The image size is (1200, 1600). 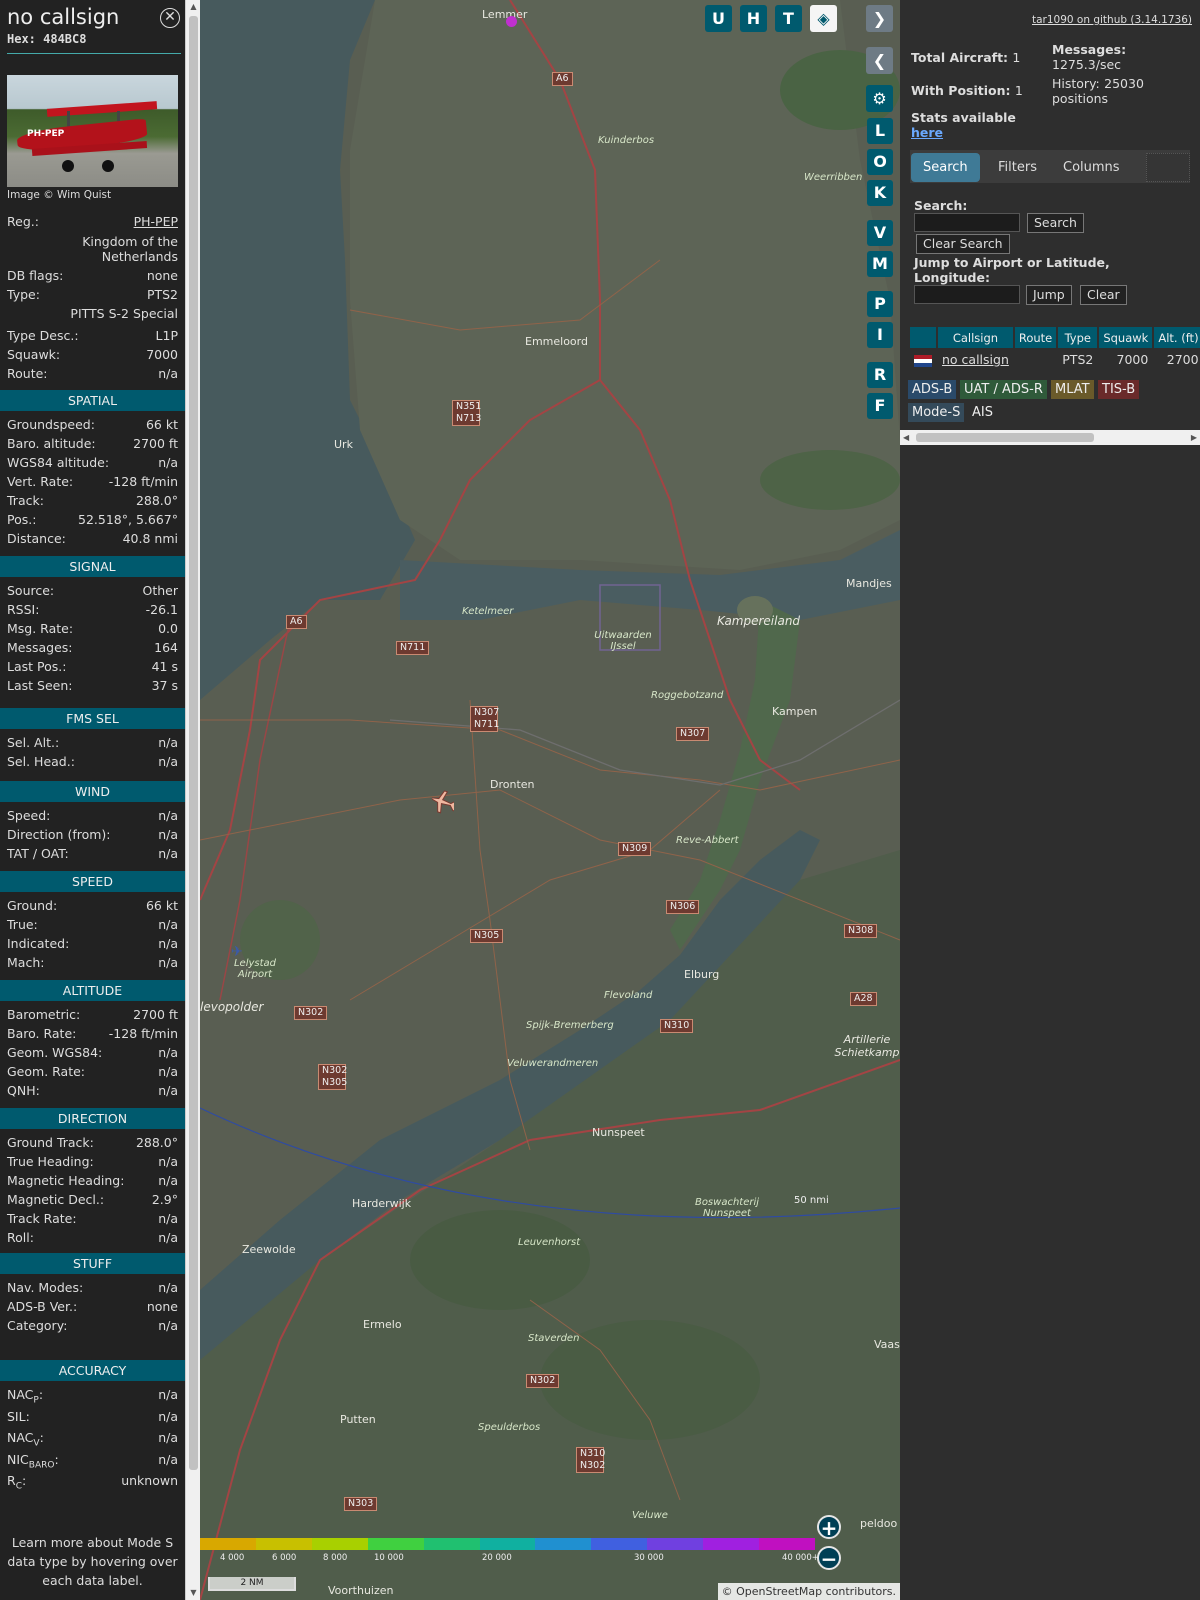 What do you see at coordinates (1177, 337) in the screenshot?
I see `col-altitude: Alt. (ft)` at bounding box center [1177, 337].